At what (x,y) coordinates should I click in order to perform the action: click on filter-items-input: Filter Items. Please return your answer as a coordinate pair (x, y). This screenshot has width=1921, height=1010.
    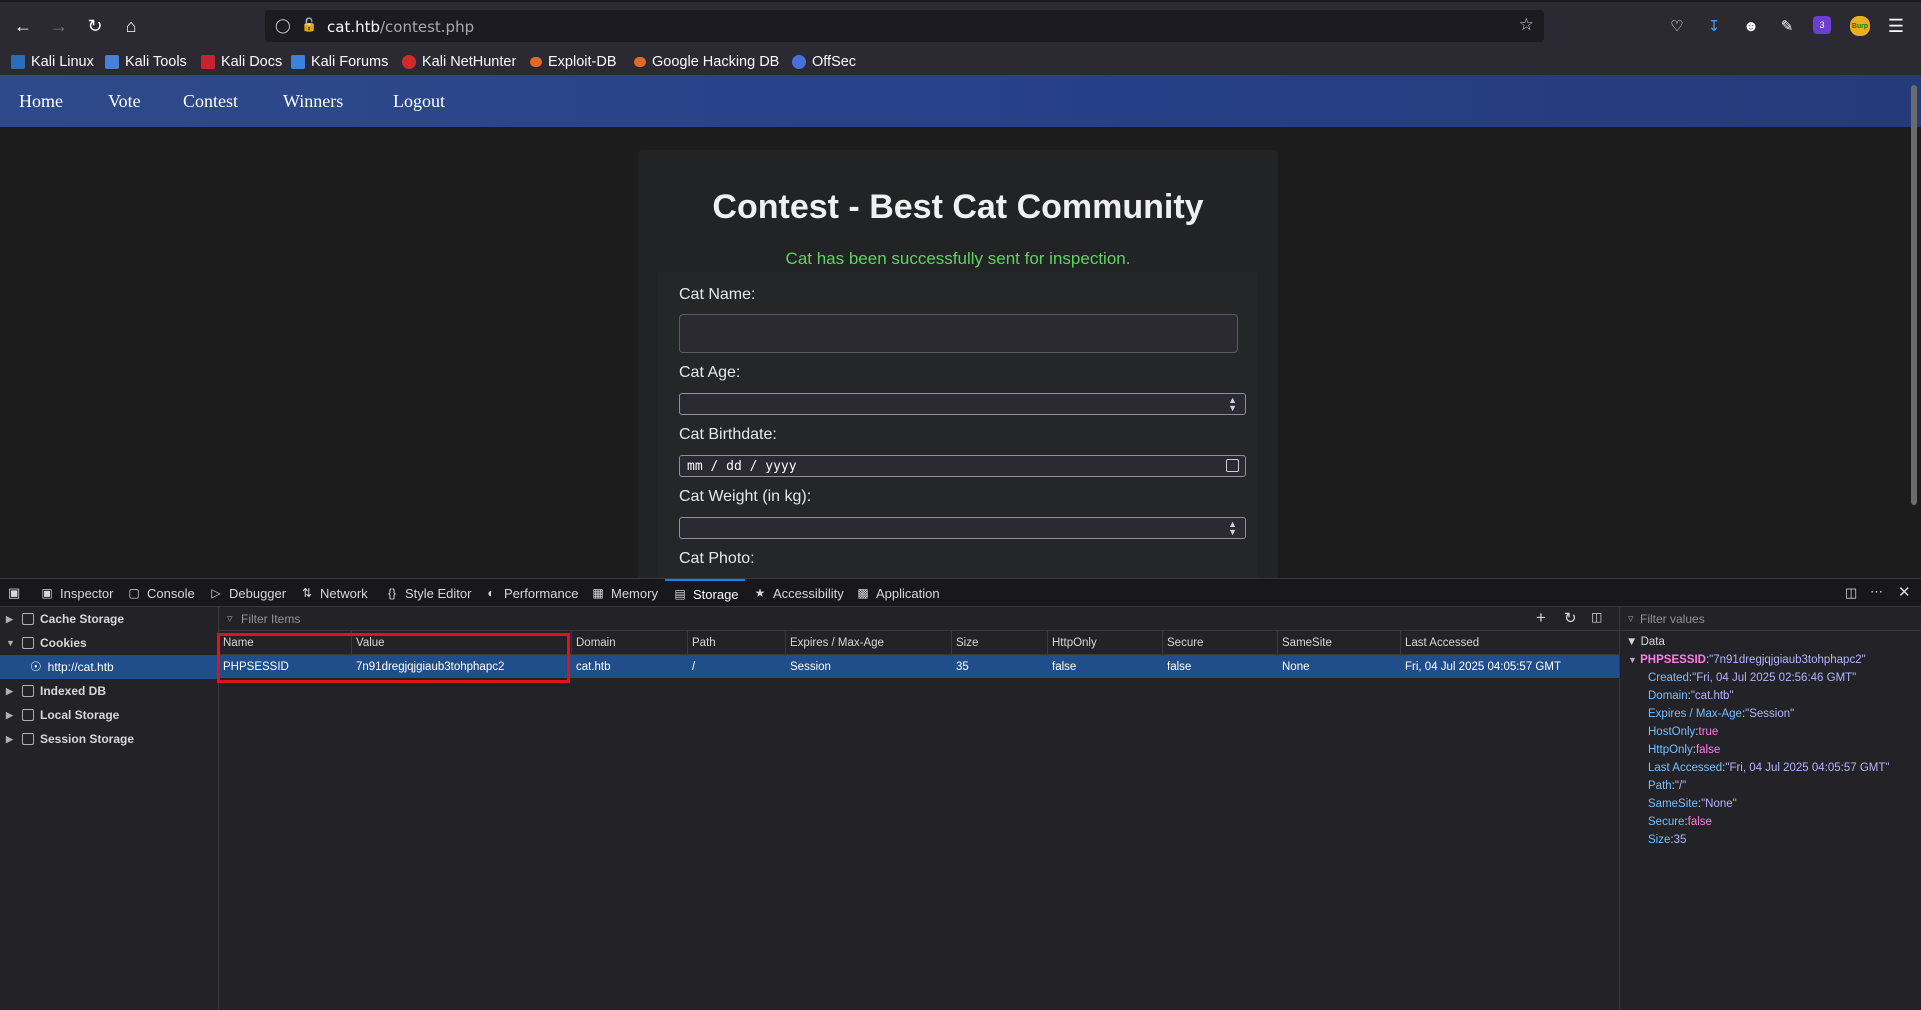
    Looking at the image, I should click on (270, 619).